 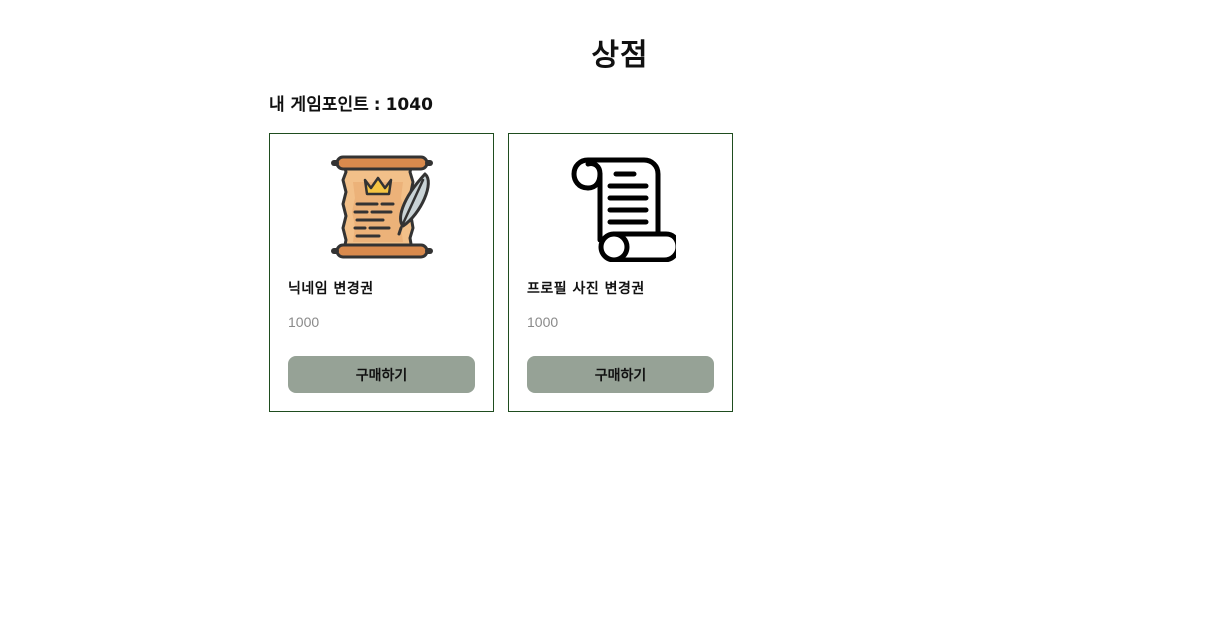 I want to click on game-points: 내 게임포인트:1040, so click(x=351, y=105).